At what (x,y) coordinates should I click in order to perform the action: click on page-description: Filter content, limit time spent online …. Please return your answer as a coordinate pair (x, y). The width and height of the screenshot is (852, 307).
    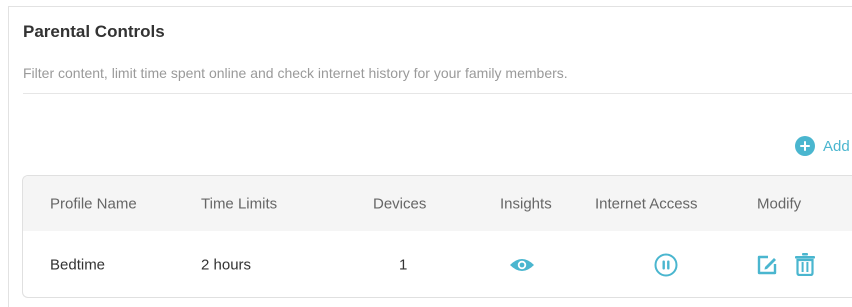
    Looking at the image, I should click on (295, 73).